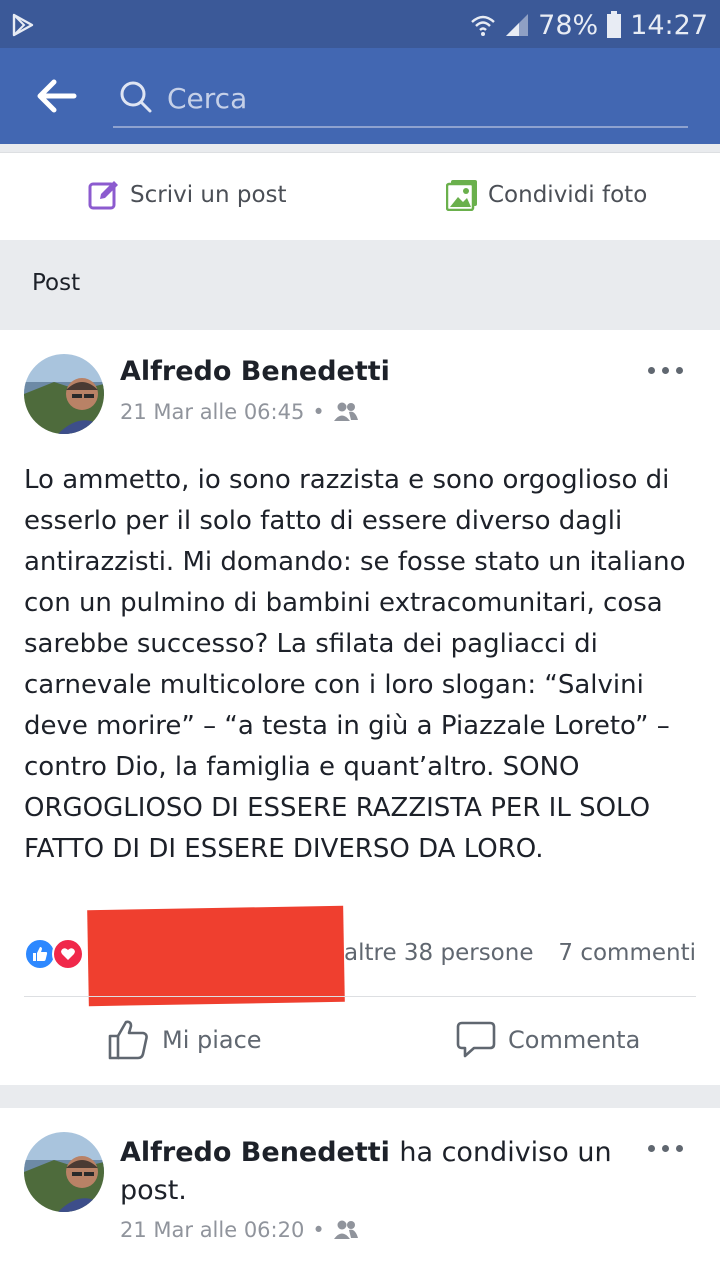 The image size is (720, 1280). What do you see at coordinates (669, 25) in the screenshot?
I see `clock: 14:27` at bounding box center [669, 25].